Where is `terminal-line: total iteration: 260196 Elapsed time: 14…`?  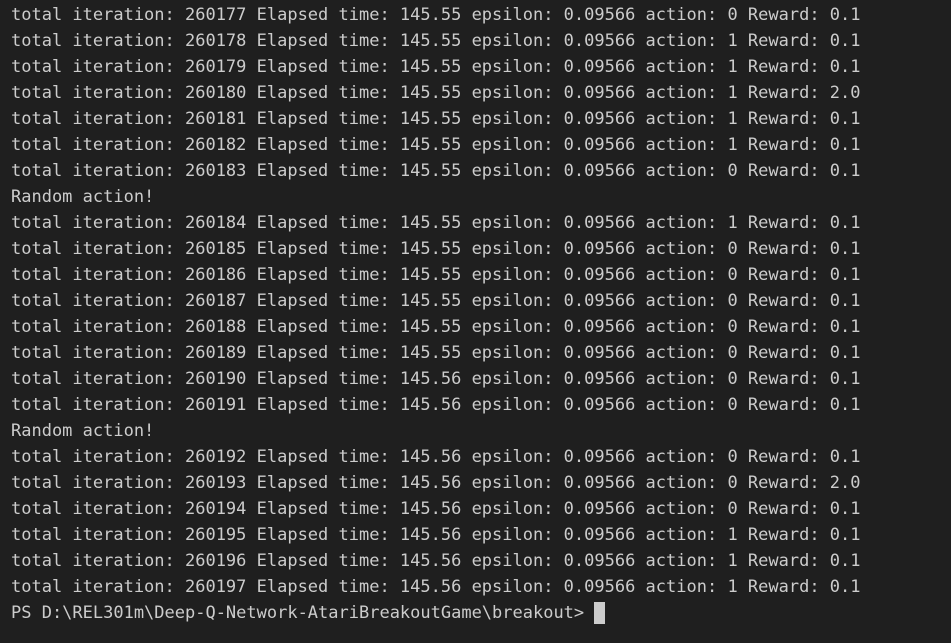 terminal-line: total iteration: 260196 Elapsed time: 14… is located at coordinates (436, 561).